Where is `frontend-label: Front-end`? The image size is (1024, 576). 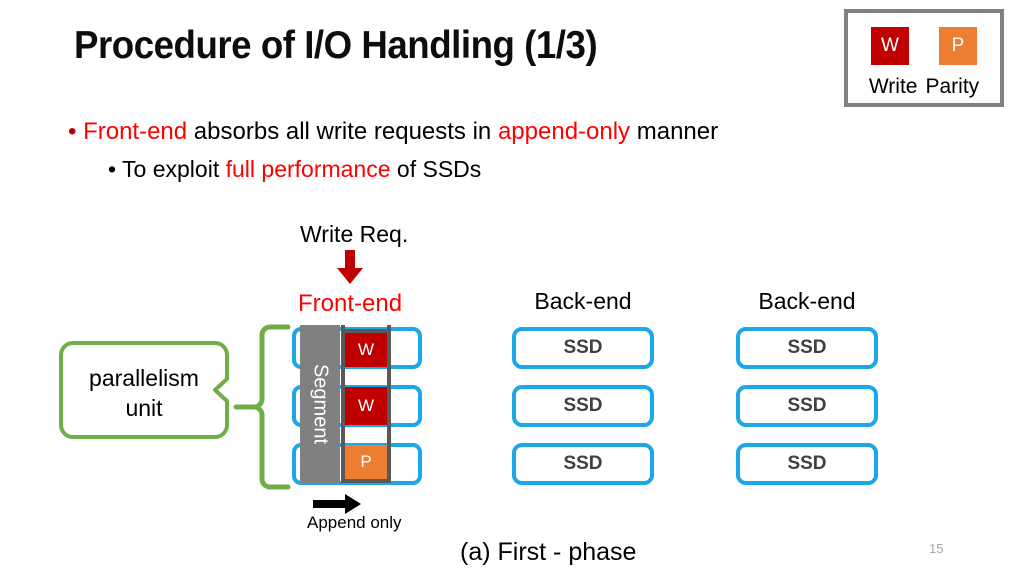
frontend-label: Front-end is located at coordinates (350, 303).